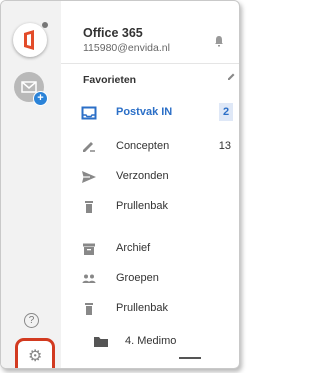  I want to click on office-logo-icon, so click(29, 40).